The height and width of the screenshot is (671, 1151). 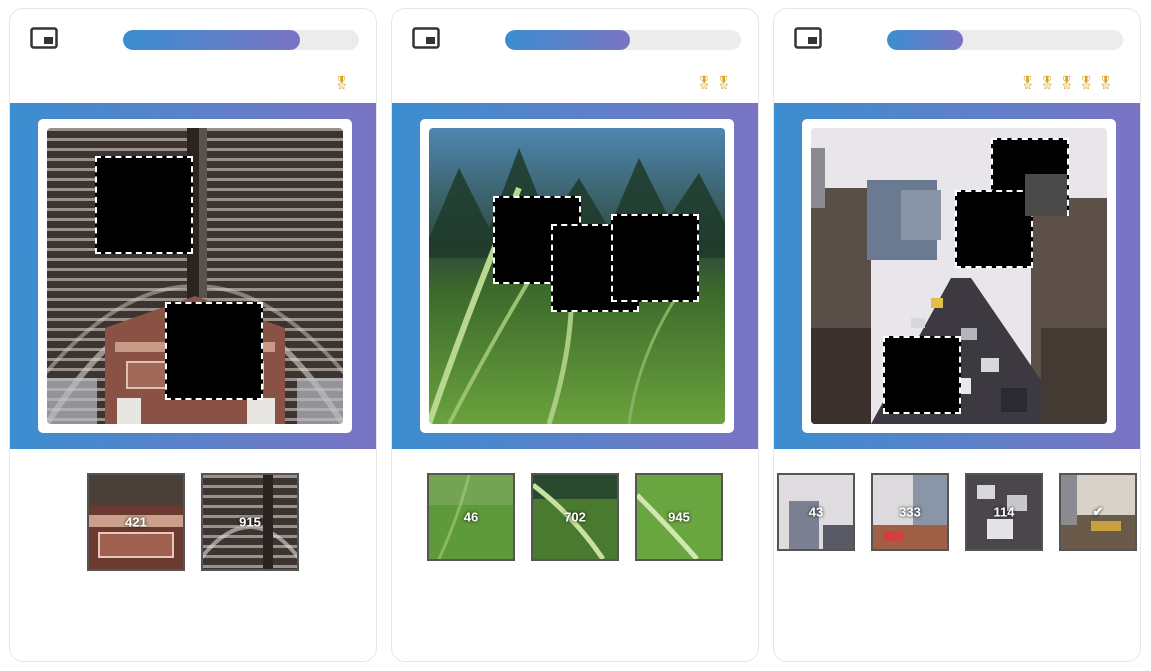 I want to click on tile-label: 702, so click(x=575, y=517).